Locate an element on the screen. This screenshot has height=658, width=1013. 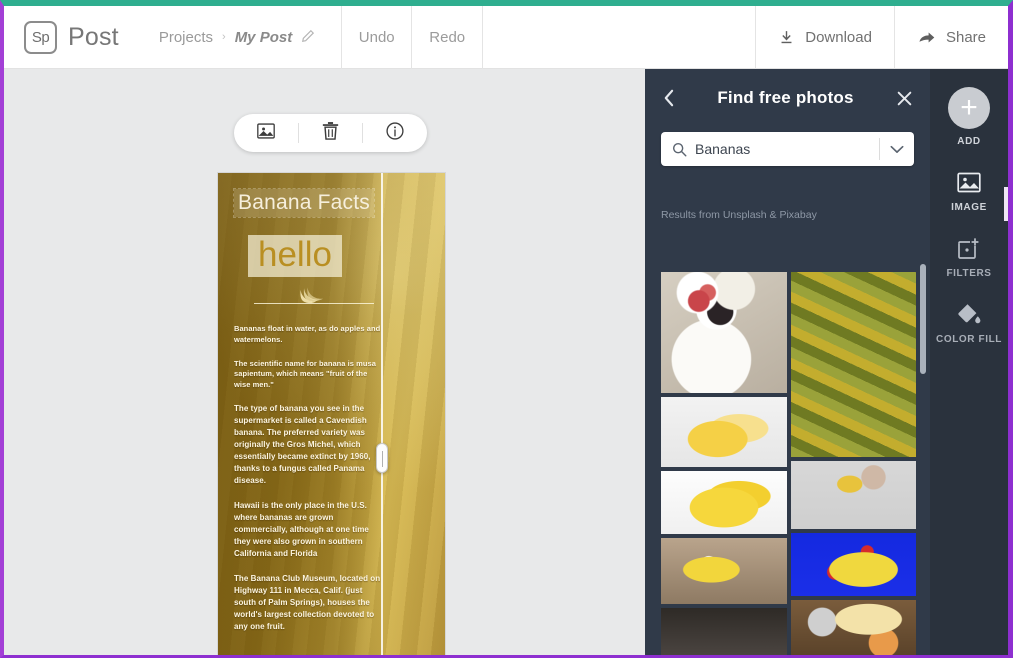
close-icon is located at coordinates (904, 98).